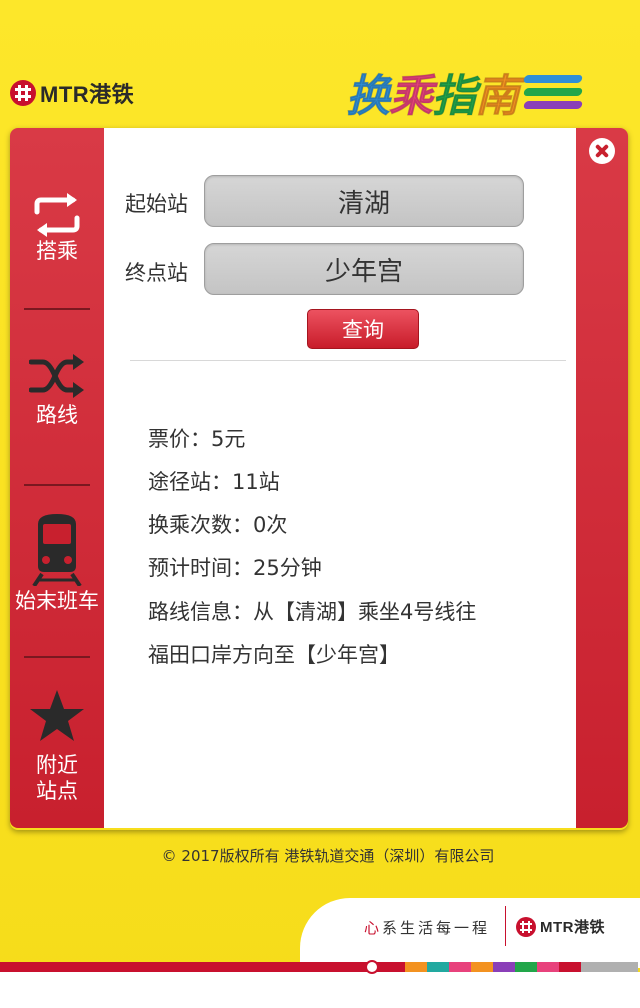  I want to click on train-icon, so click(57, 550).